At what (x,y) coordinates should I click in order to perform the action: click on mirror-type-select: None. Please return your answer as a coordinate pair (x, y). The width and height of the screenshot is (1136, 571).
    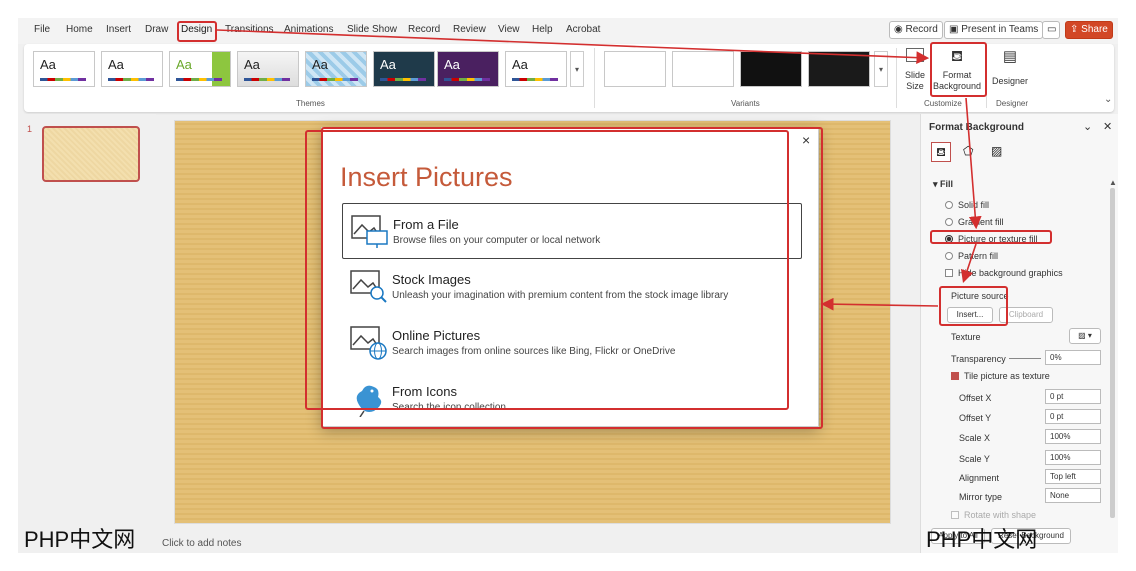
    Looking at the image, I should click on (1073, 495).